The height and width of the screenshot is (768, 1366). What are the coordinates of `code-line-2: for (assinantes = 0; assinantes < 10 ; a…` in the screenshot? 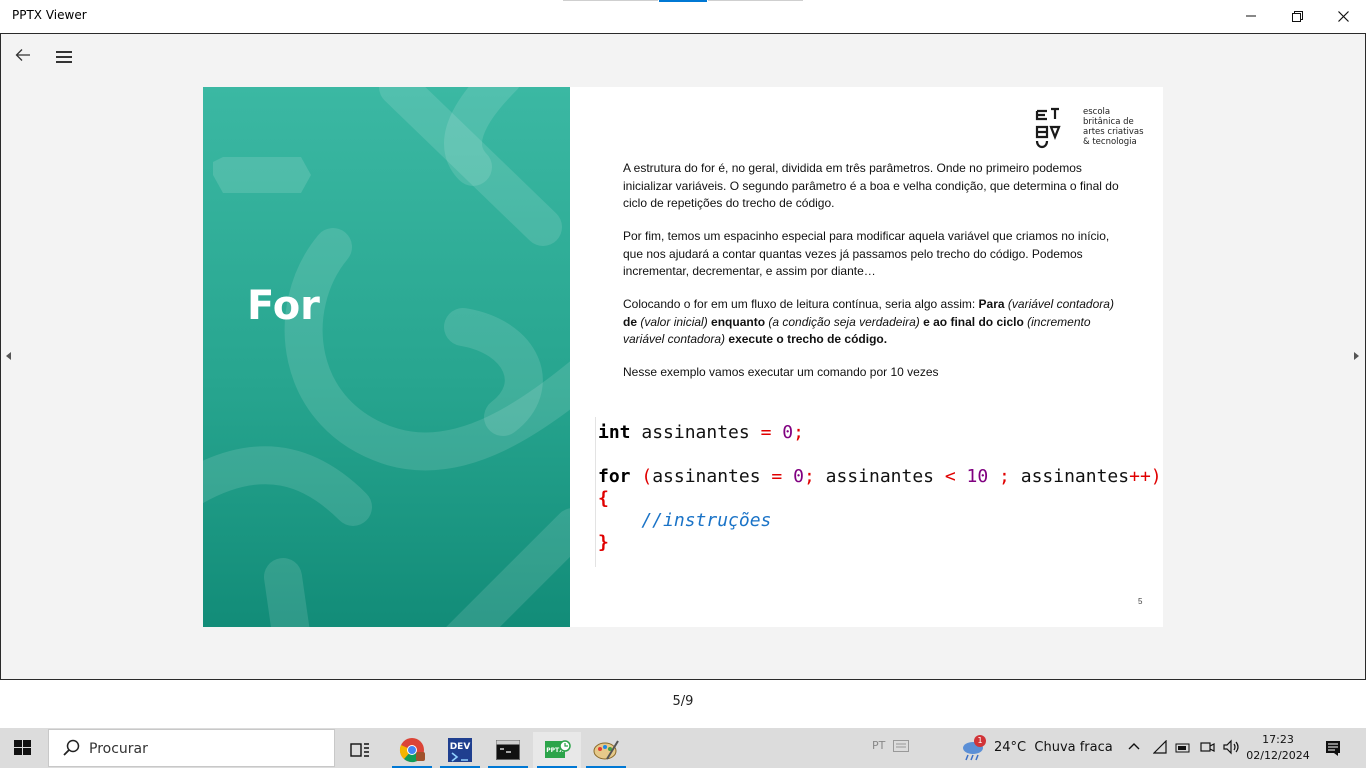 It's located at (880, 477).